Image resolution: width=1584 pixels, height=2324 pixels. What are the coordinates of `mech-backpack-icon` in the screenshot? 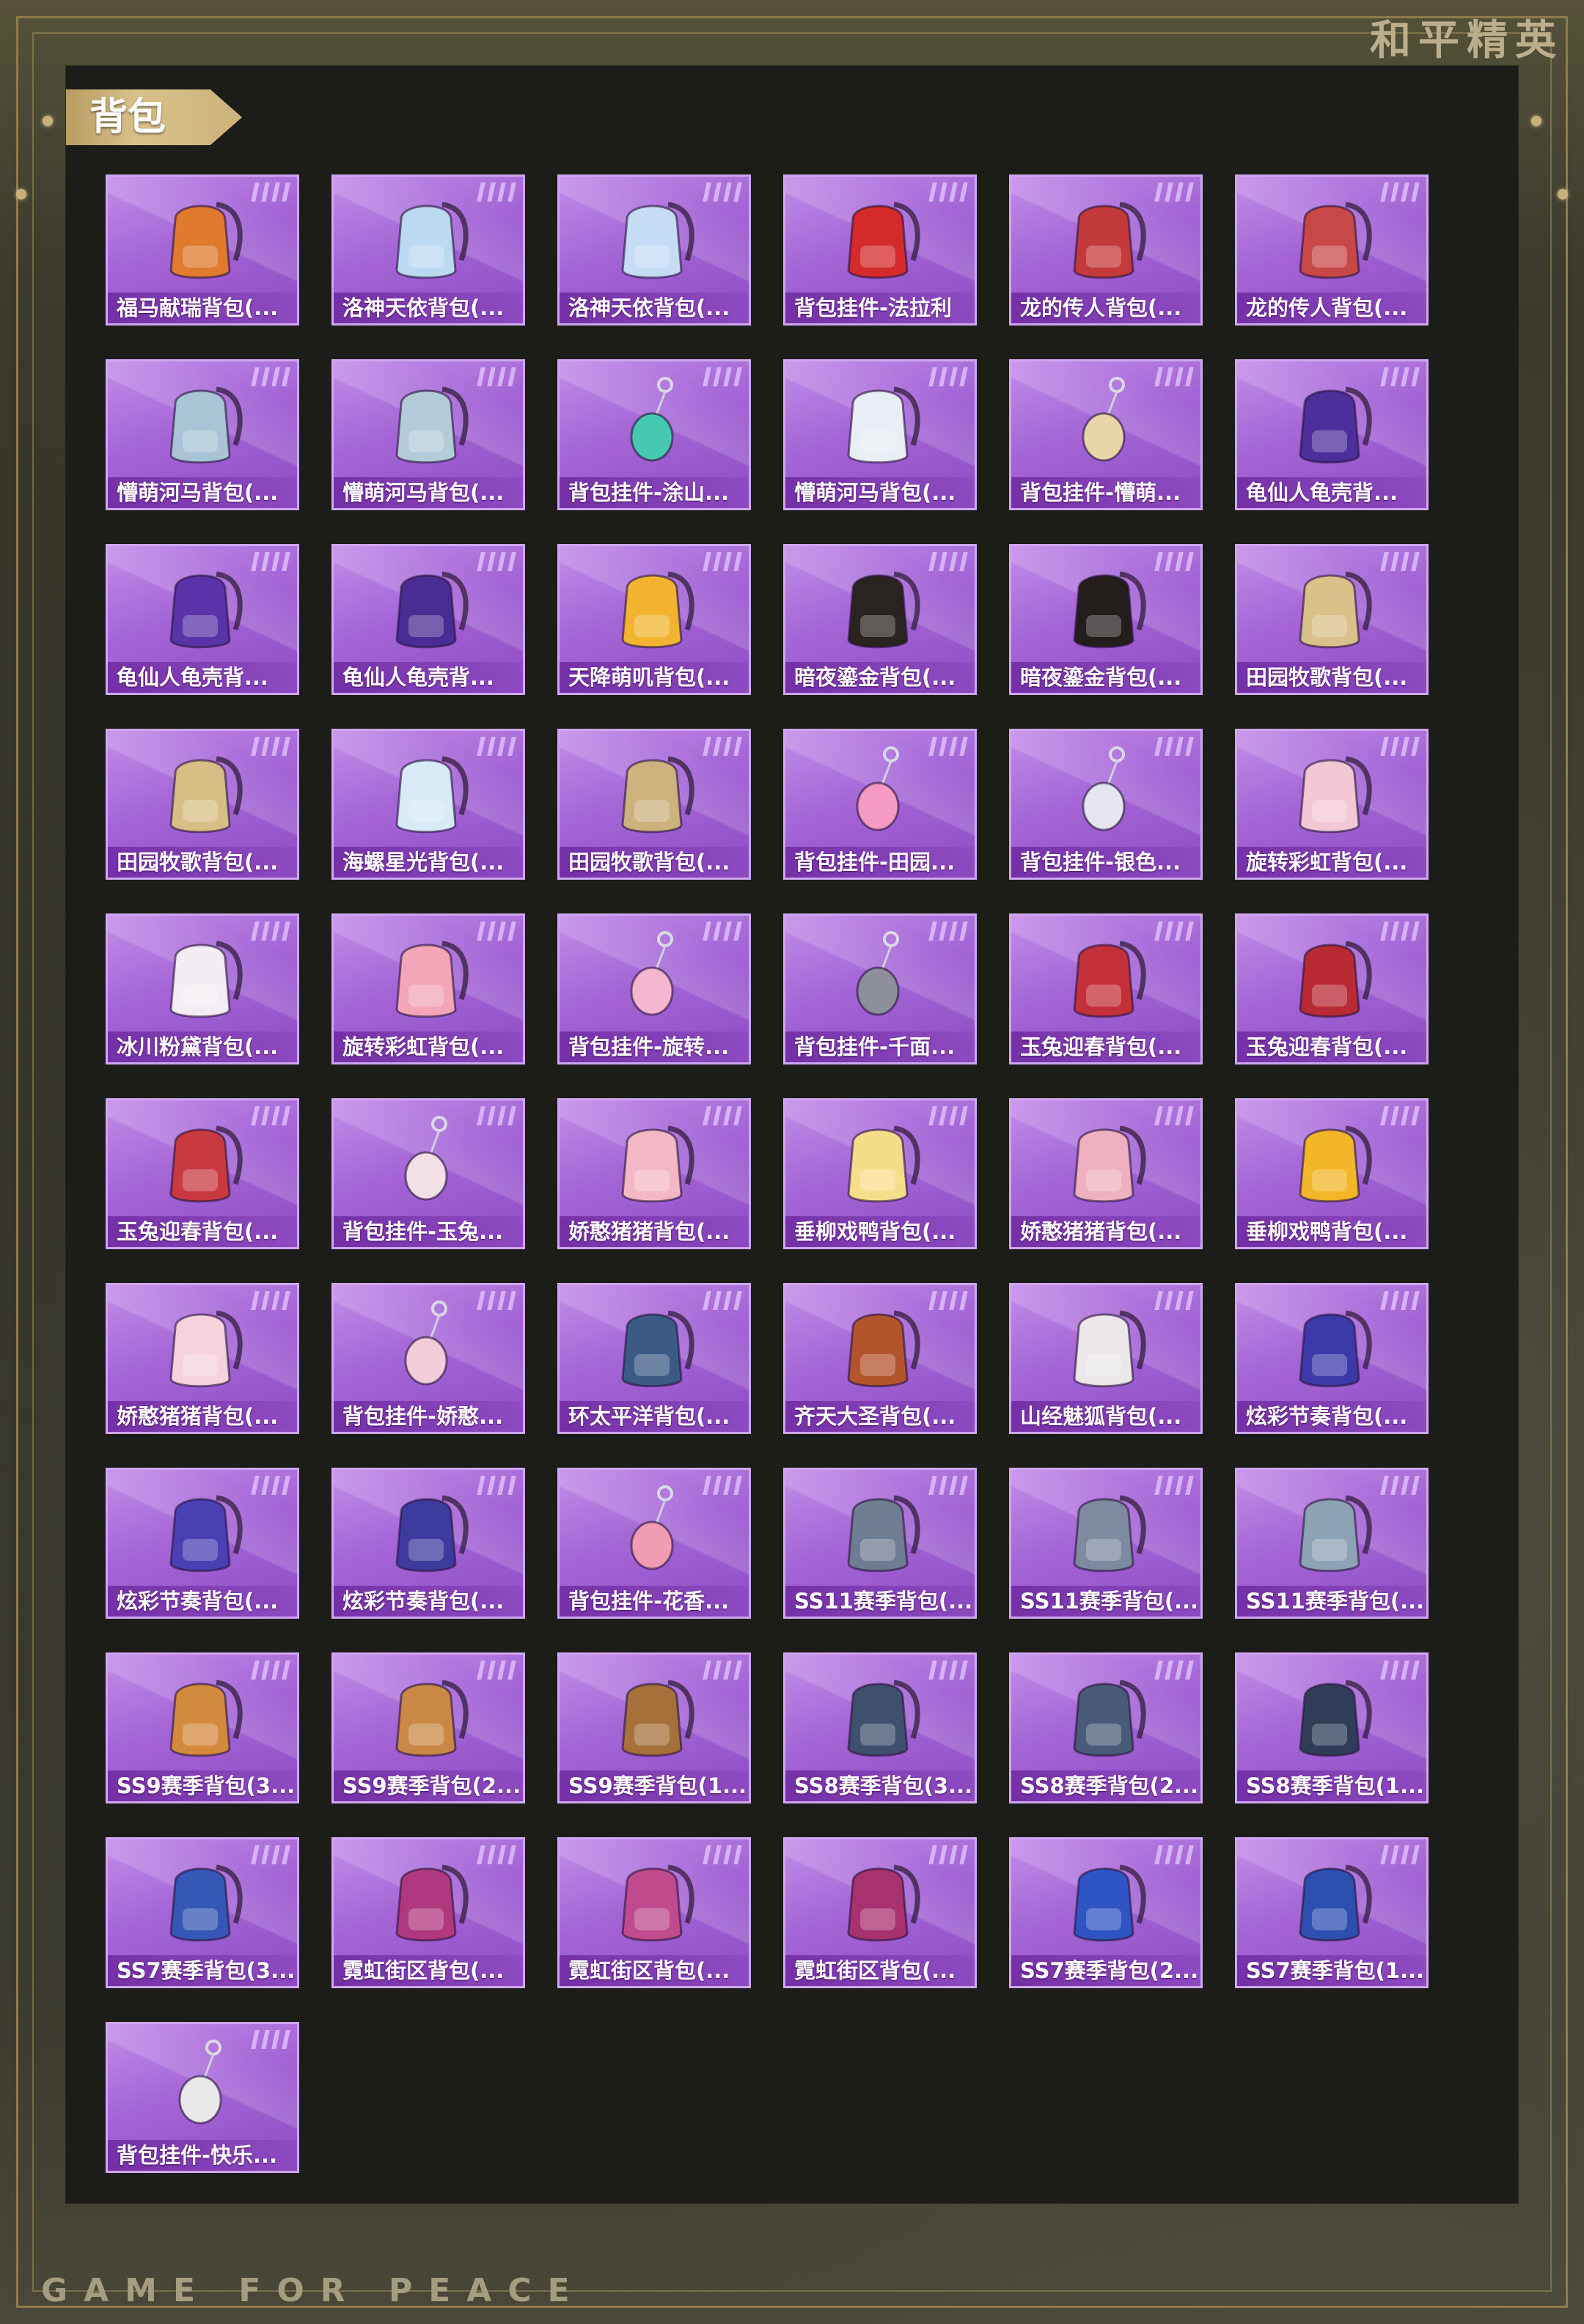 It's located at (657, 1349).